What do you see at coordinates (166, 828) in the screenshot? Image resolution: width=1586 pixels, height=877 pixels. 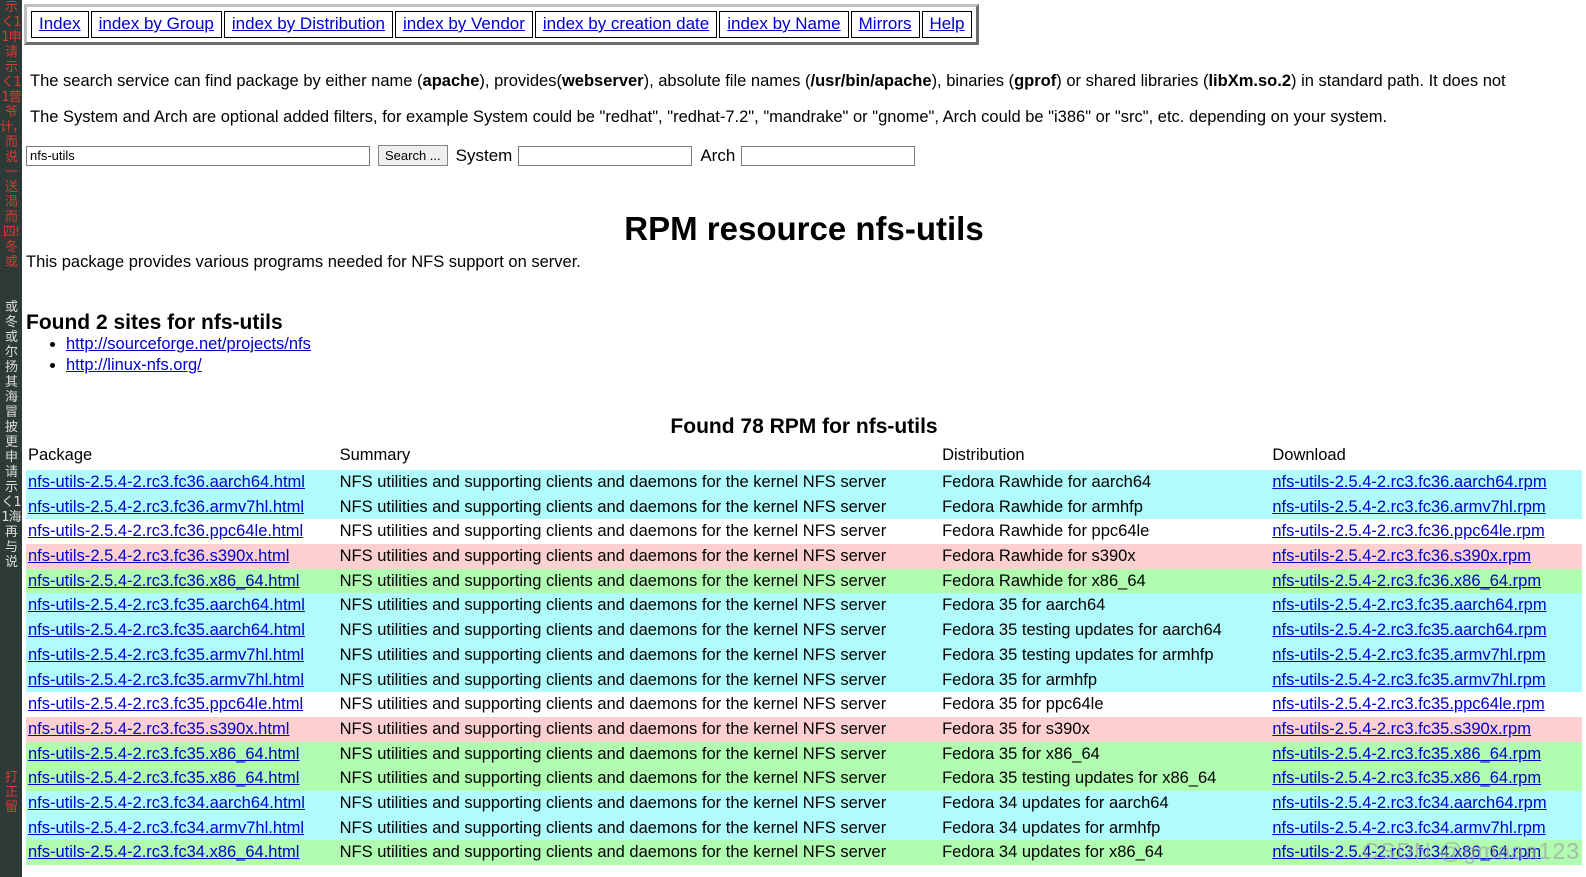 I see `package-link: nfs-utils-2.5.4-2.rc3.fc34.armv7hl.html` at bounding box center [166, 828].